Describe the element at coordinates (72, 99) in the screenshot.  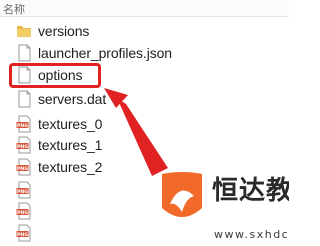
I see `file-name: servers.dat` at that location.